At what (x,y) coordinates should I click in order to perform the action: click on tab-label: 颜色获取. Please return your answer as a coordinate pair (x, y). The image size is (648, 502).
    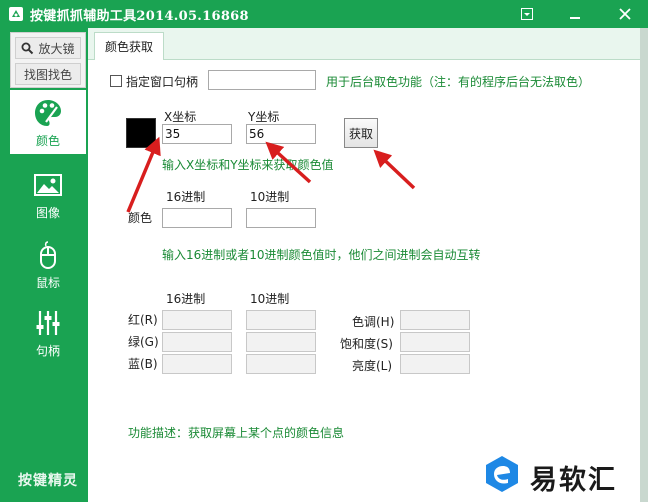
    Looking at the image, I should click on (129, 47).